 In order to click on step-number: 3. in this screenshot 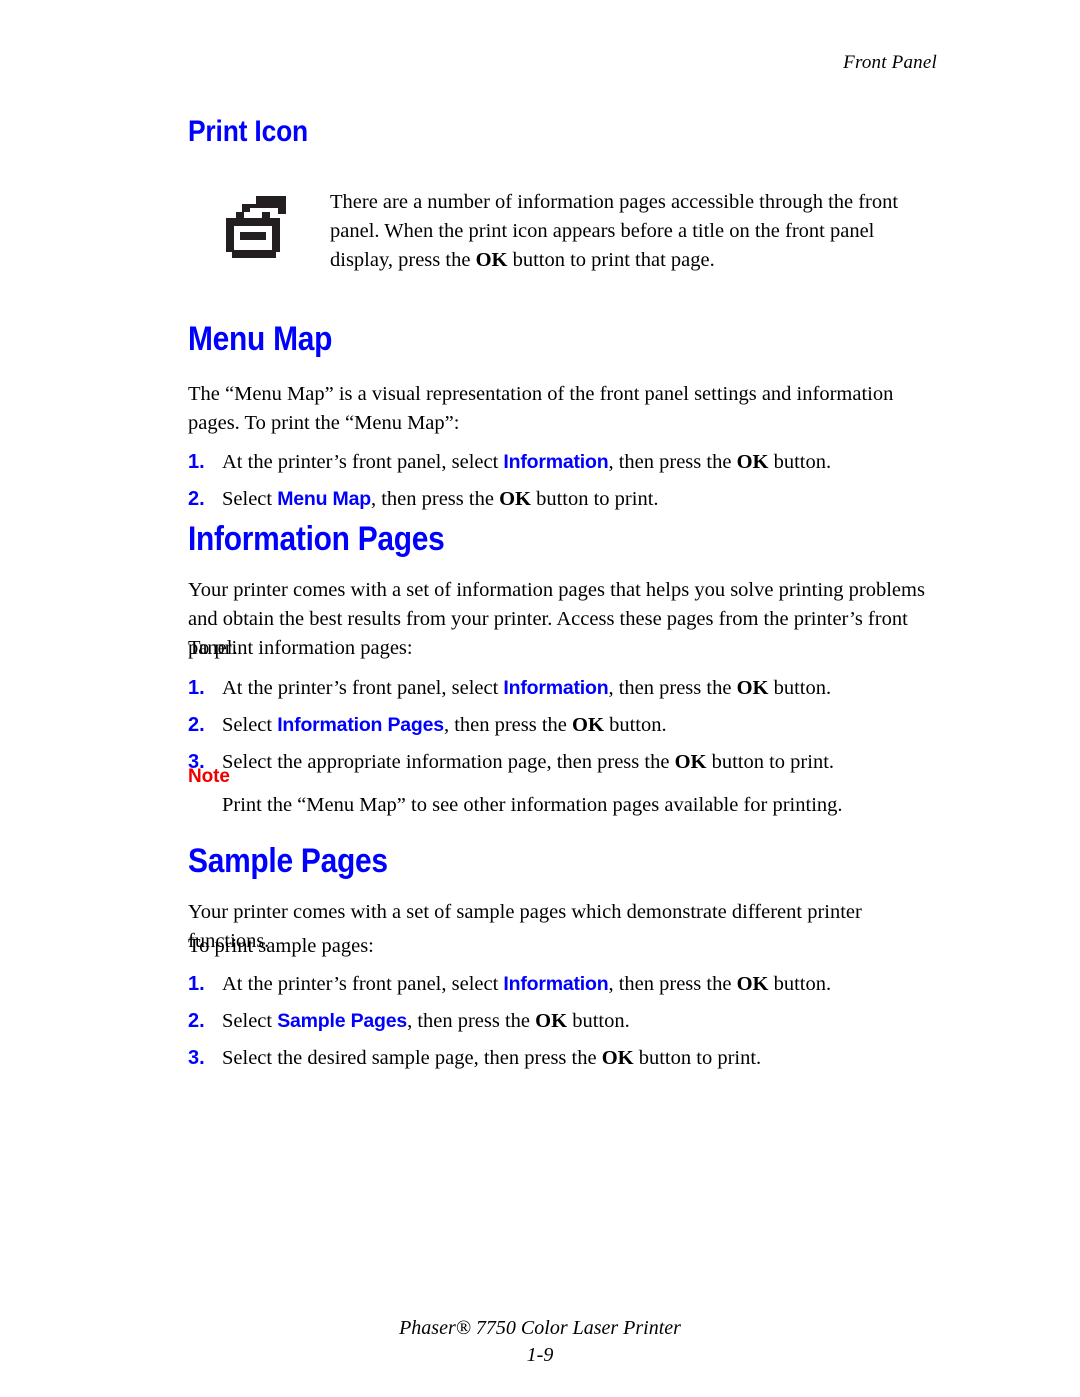, I will do `click(196, 1058)`.